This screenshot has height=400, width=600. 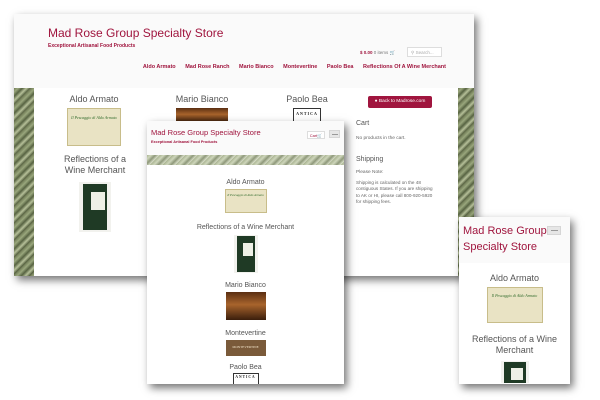 I want to click on cart-items-count: 0 items, so click(x=381, y=52).